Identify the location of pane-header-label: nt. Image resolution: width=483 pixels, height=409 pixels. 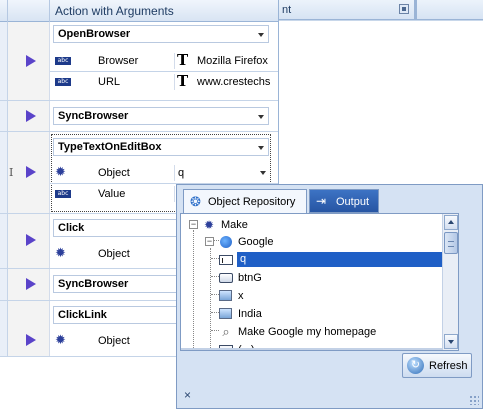
(287, 10).